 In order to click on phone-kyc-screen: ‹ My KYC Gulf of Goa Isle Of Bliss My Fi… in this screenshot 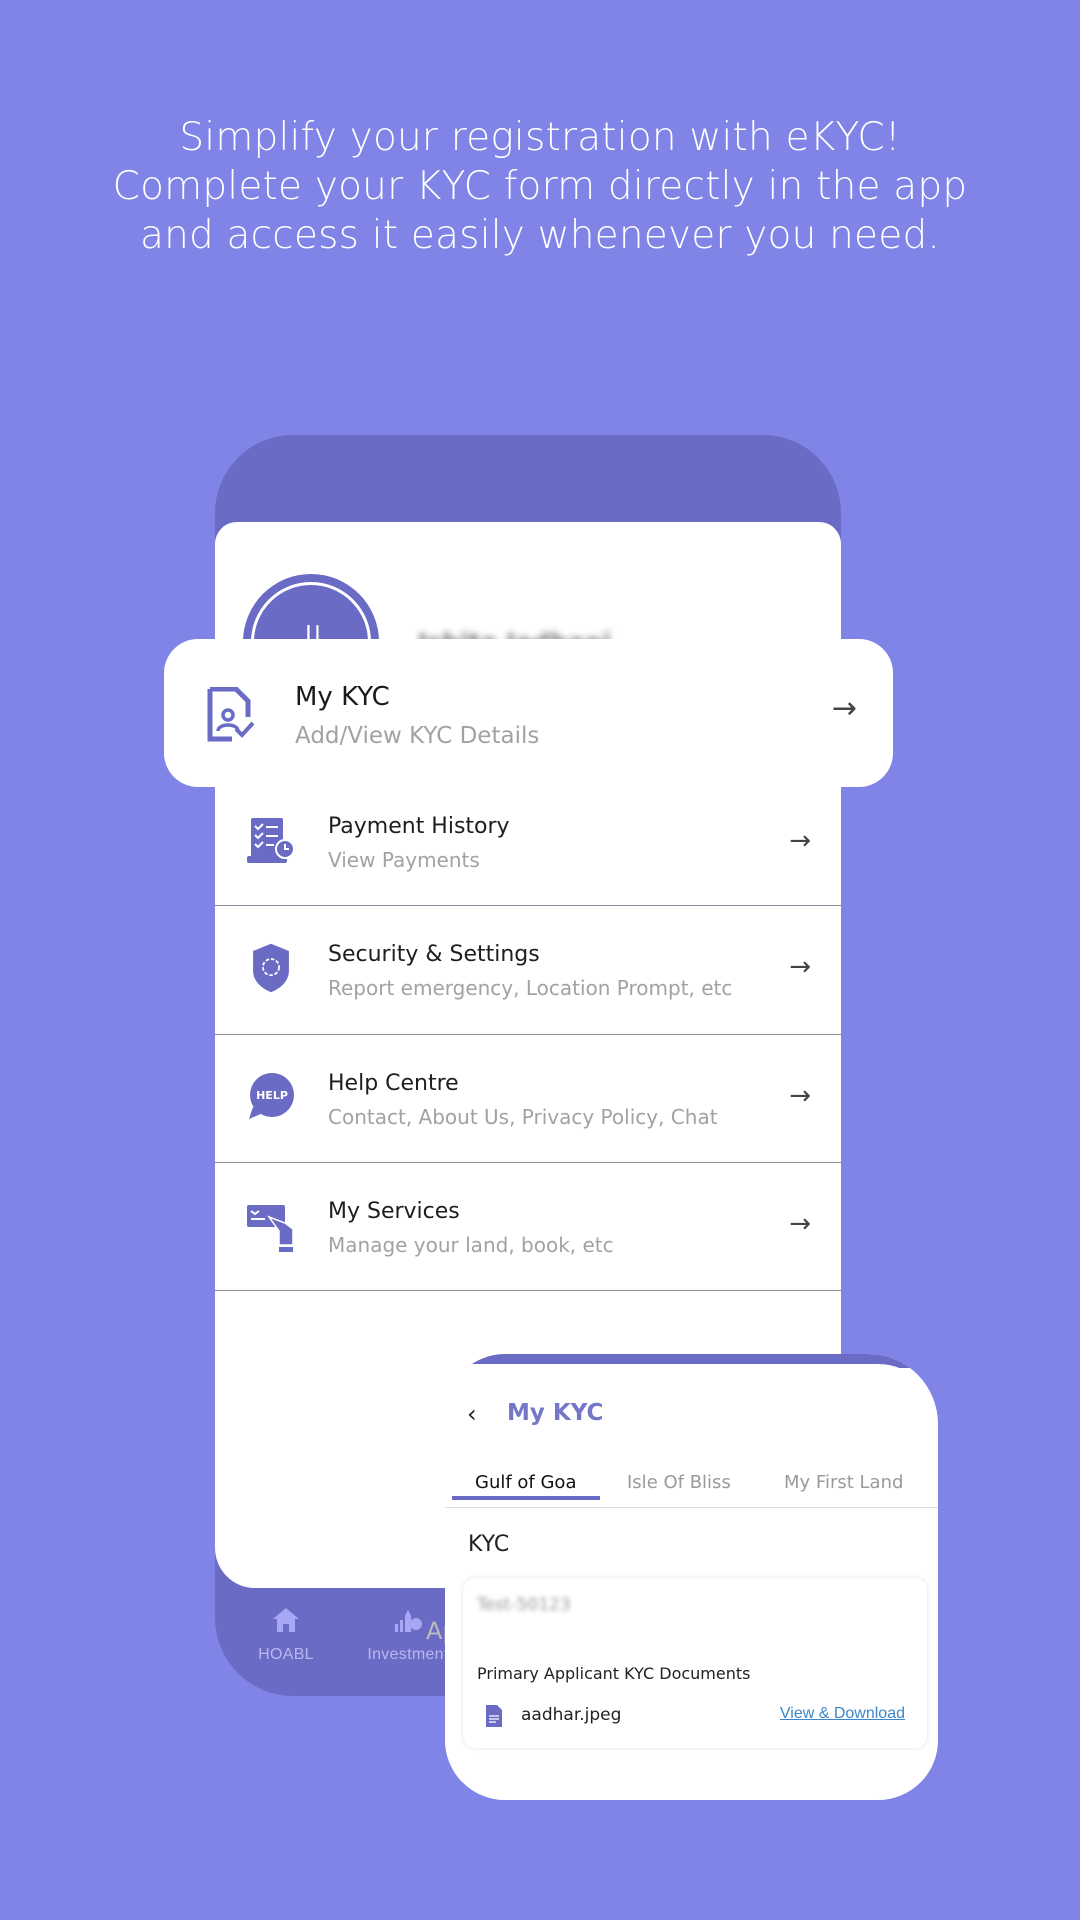, I will do `click(691, 1577)`.